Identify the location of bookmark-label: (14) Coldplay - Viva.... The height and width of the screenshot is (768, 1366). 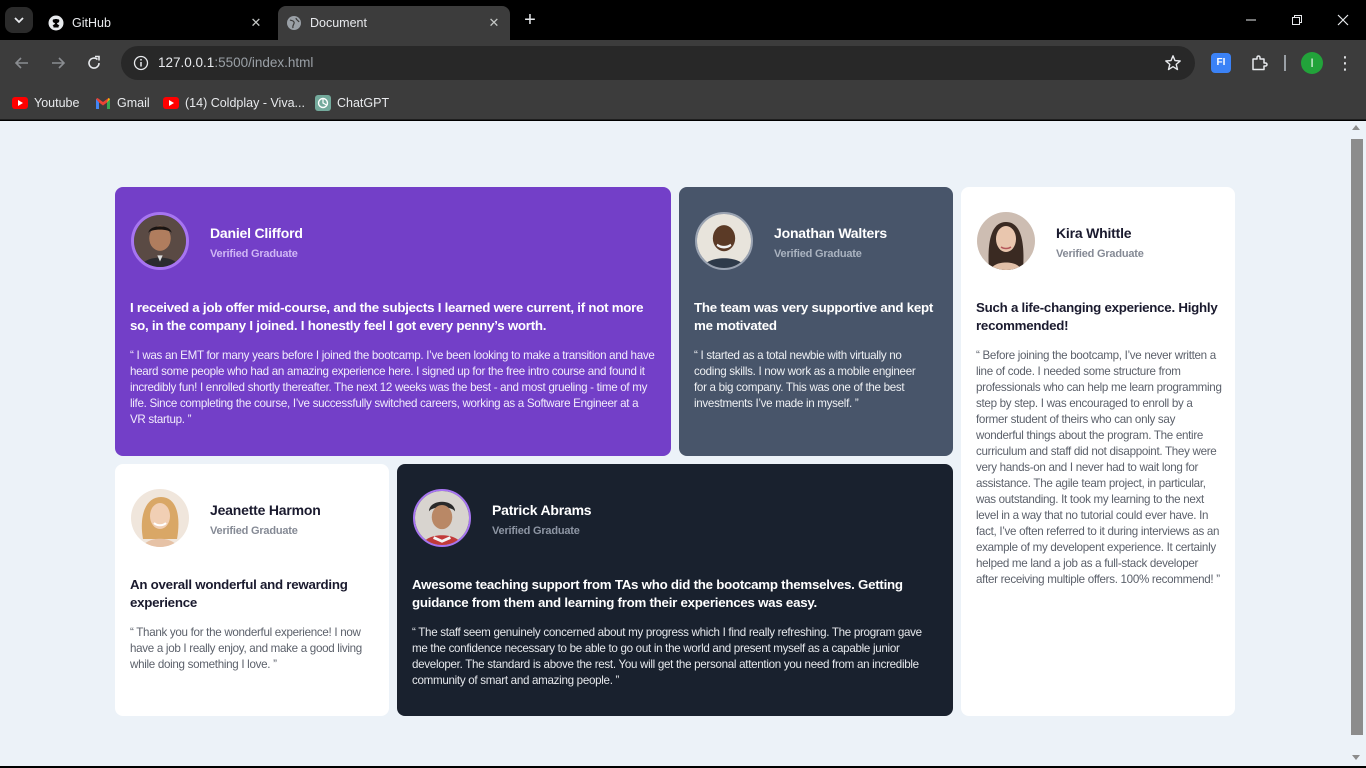
(245, 103).